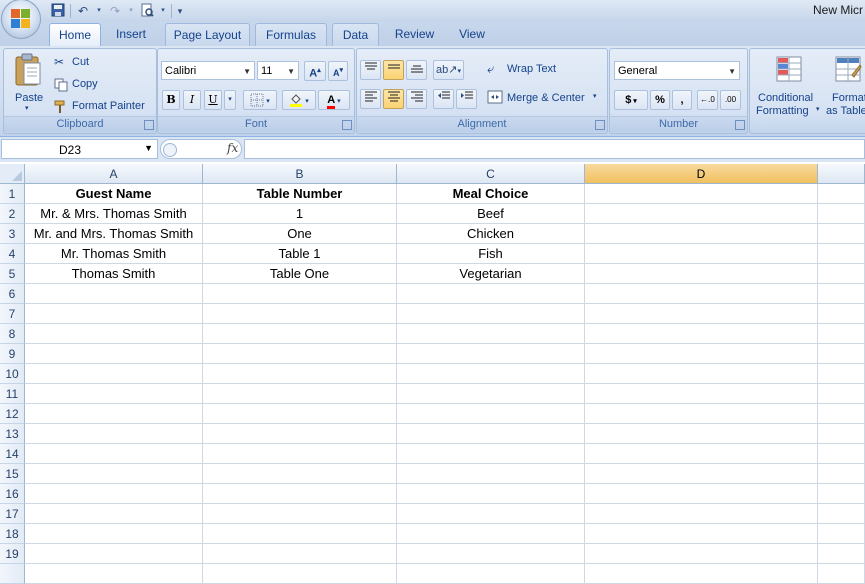  What do you see at coordinates (443, 99) in the screenshot?
I see `decrease-indent-button` at bounding box center [443, 99].